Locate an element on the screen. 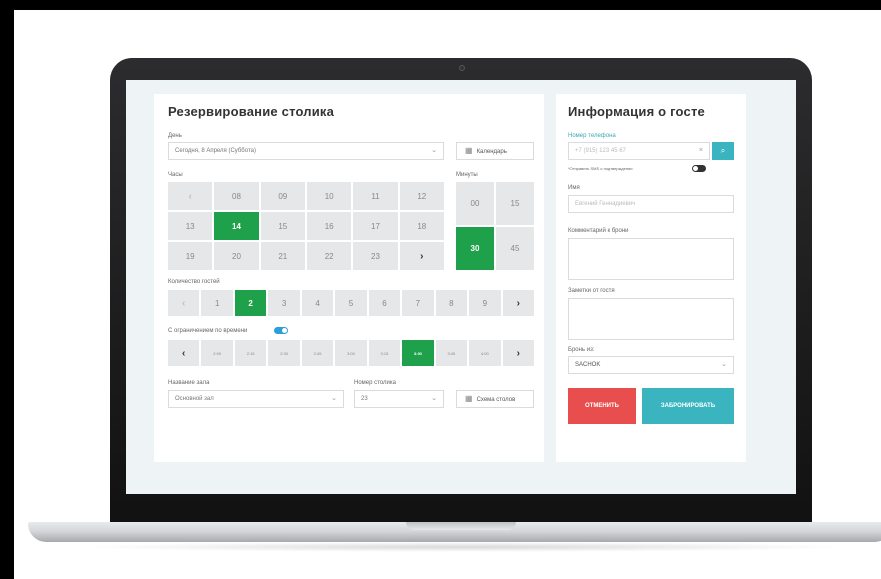 This screenshot has width=881, height=579. phone-label: Номер телефона is located at coordinates (592, 136).